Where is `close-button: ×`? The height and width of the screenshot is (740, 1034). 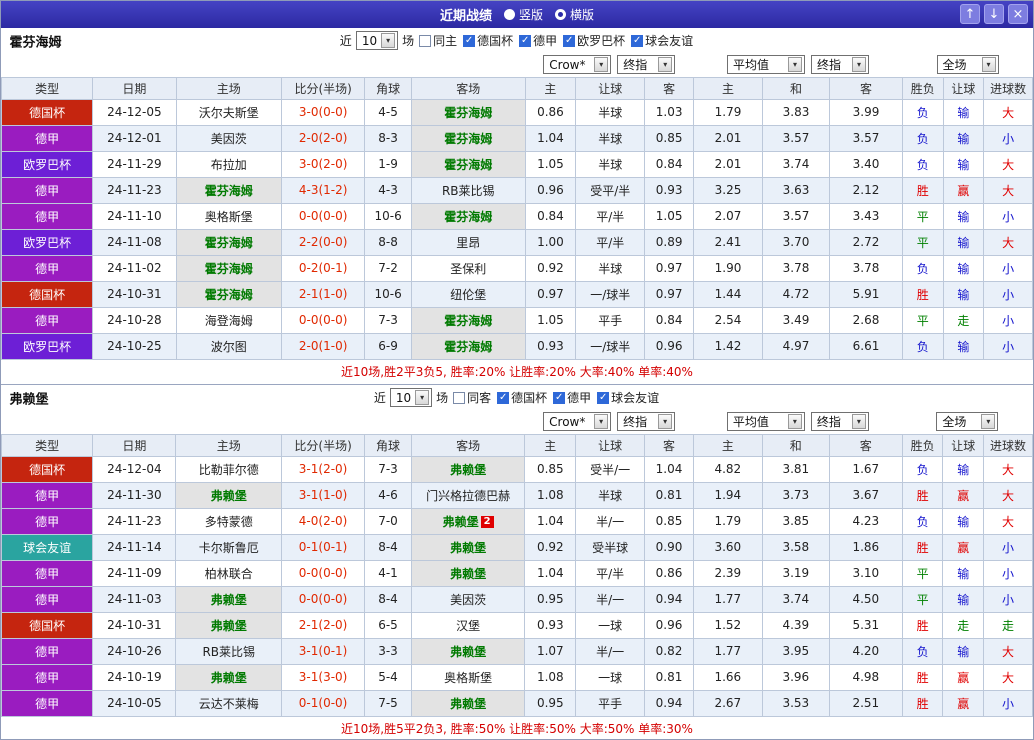 close-button: × is located at coordinates (1018, 14).